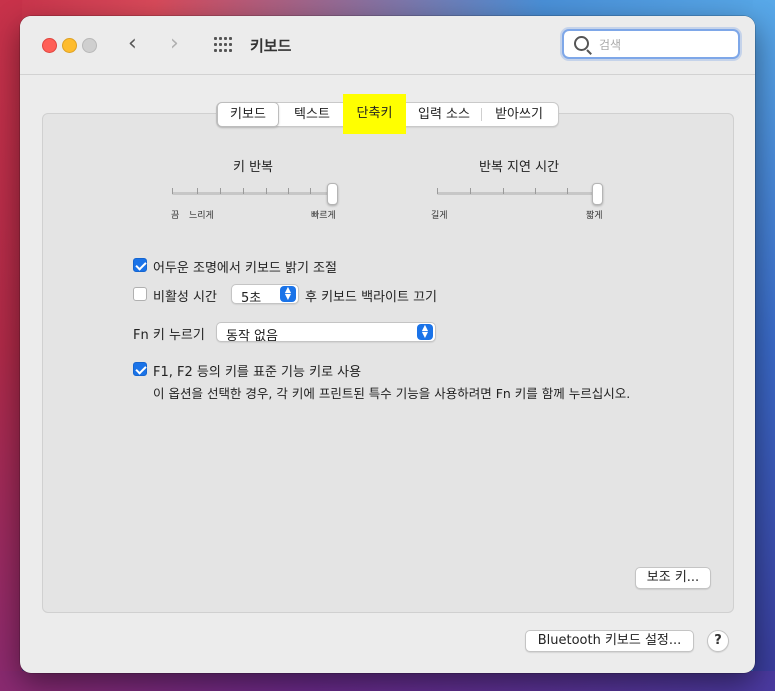 The height and width of the screenshot is (691, 775). What do you see at coordinates (664, 45) in the screenshot?
I see `search-input` at bounding box center [664, 45].